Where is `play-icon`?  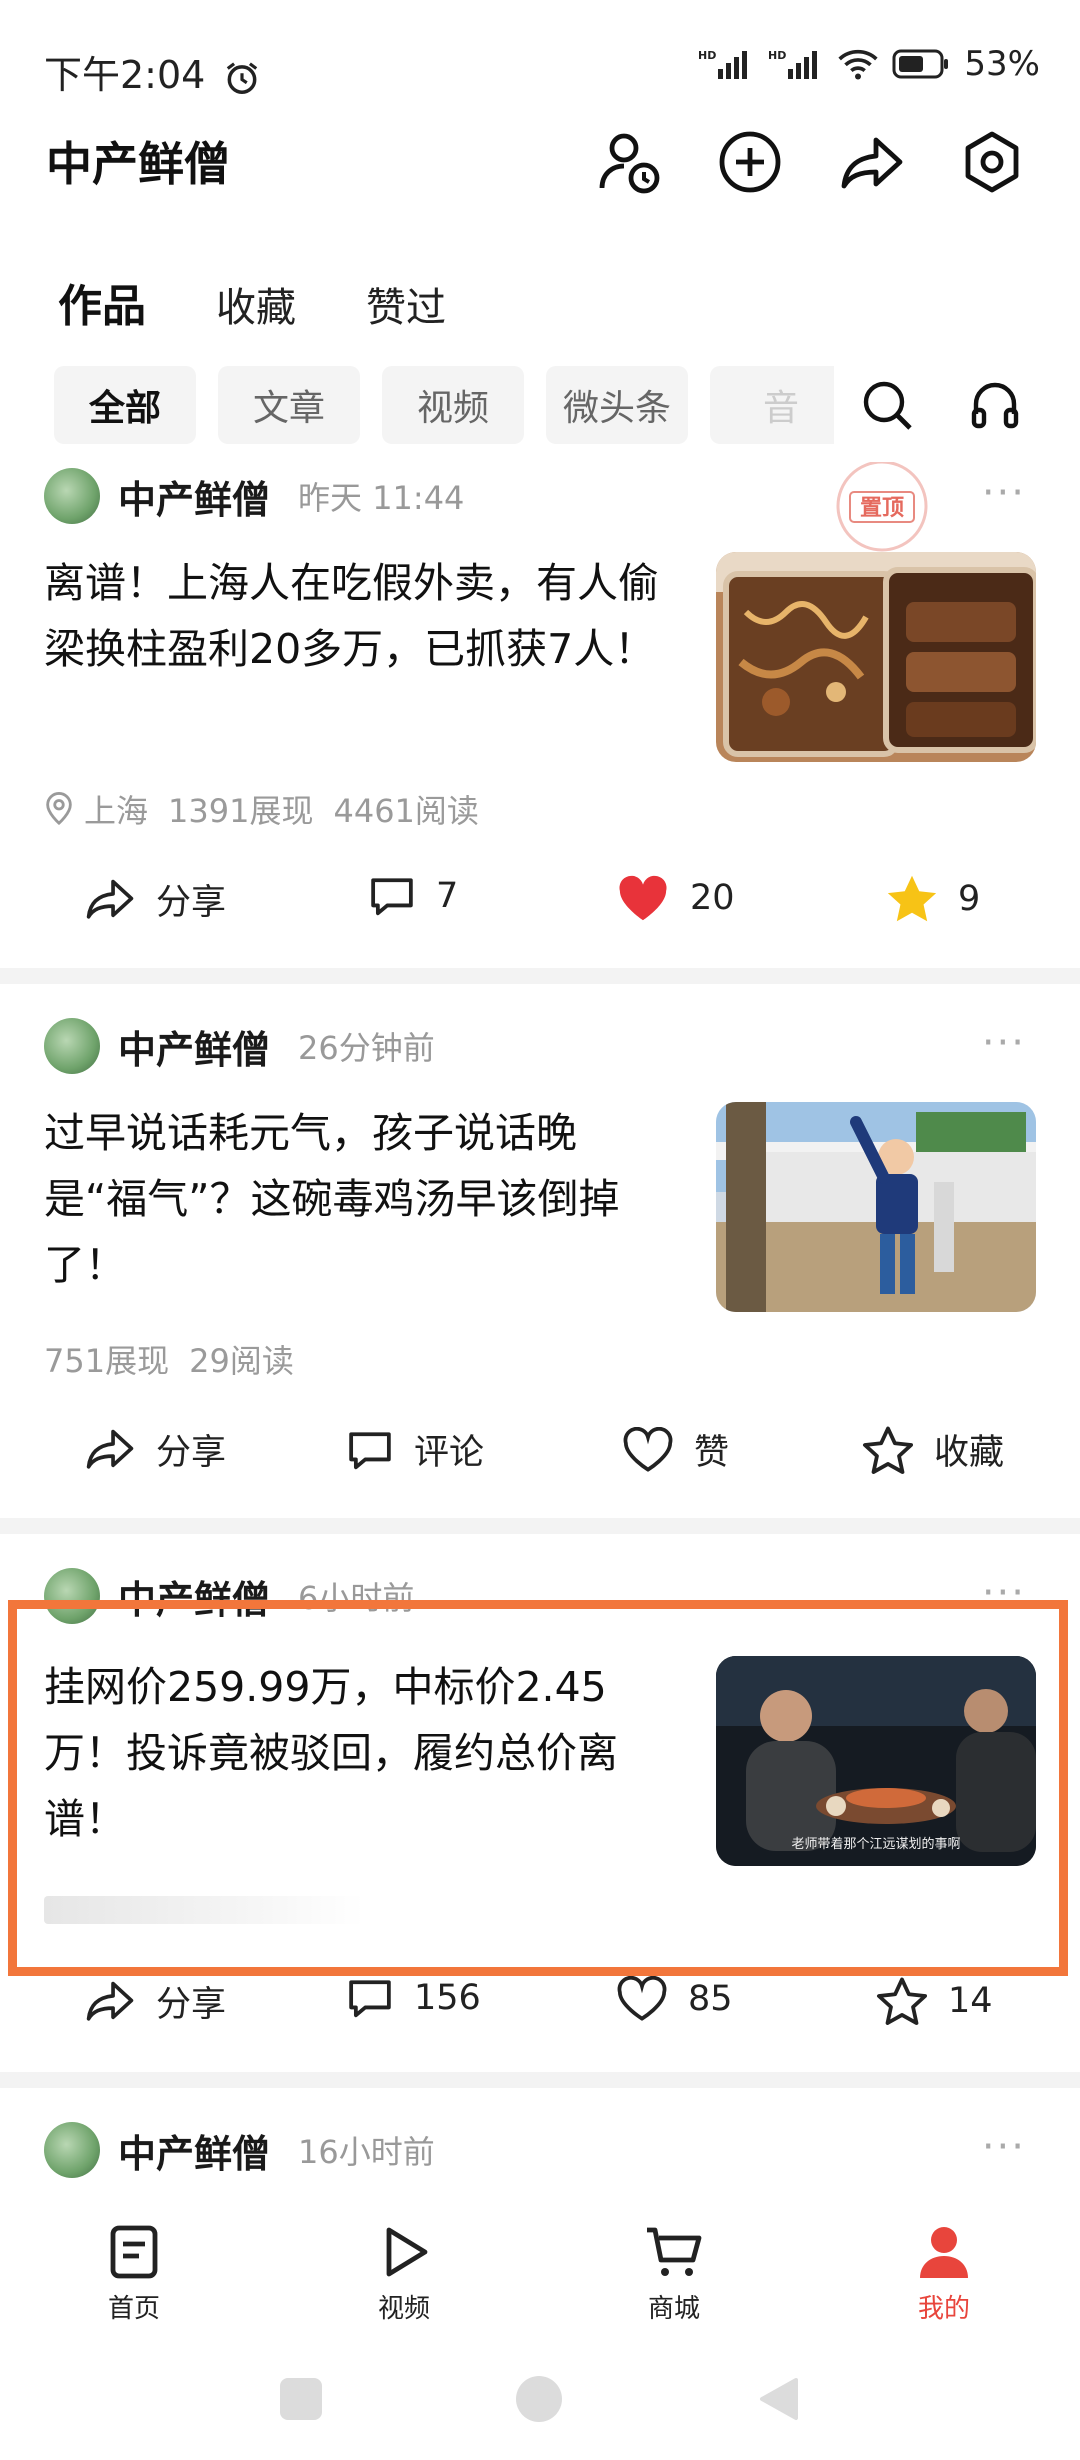 play-icon is located at coordinates (404, 2252).